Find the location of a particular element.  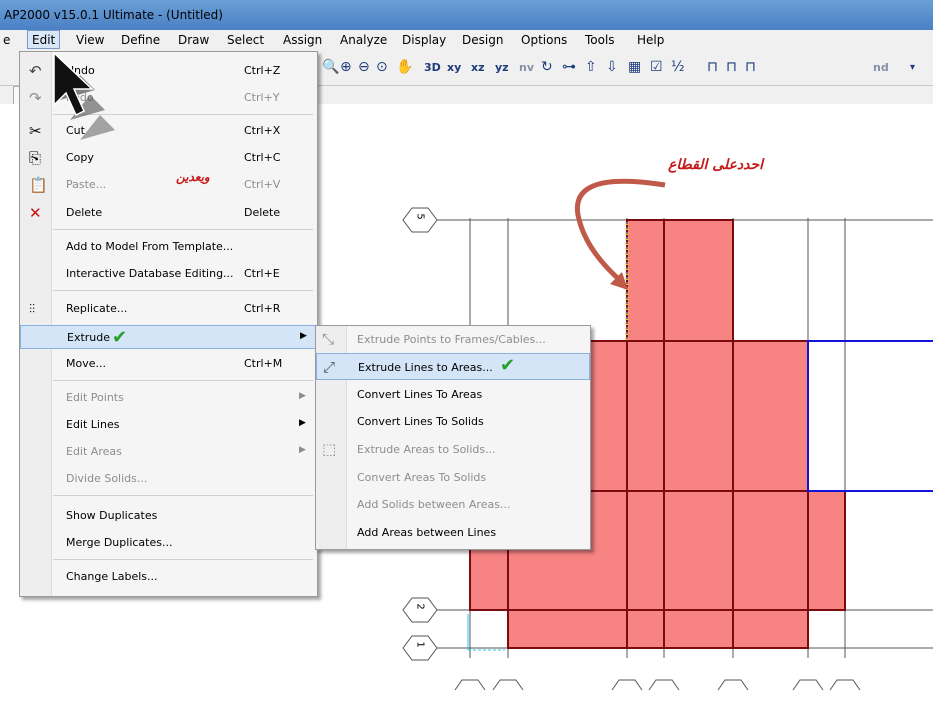

menu-item-shortcut: Ctrl+Z is located at coordinates (262, 70).